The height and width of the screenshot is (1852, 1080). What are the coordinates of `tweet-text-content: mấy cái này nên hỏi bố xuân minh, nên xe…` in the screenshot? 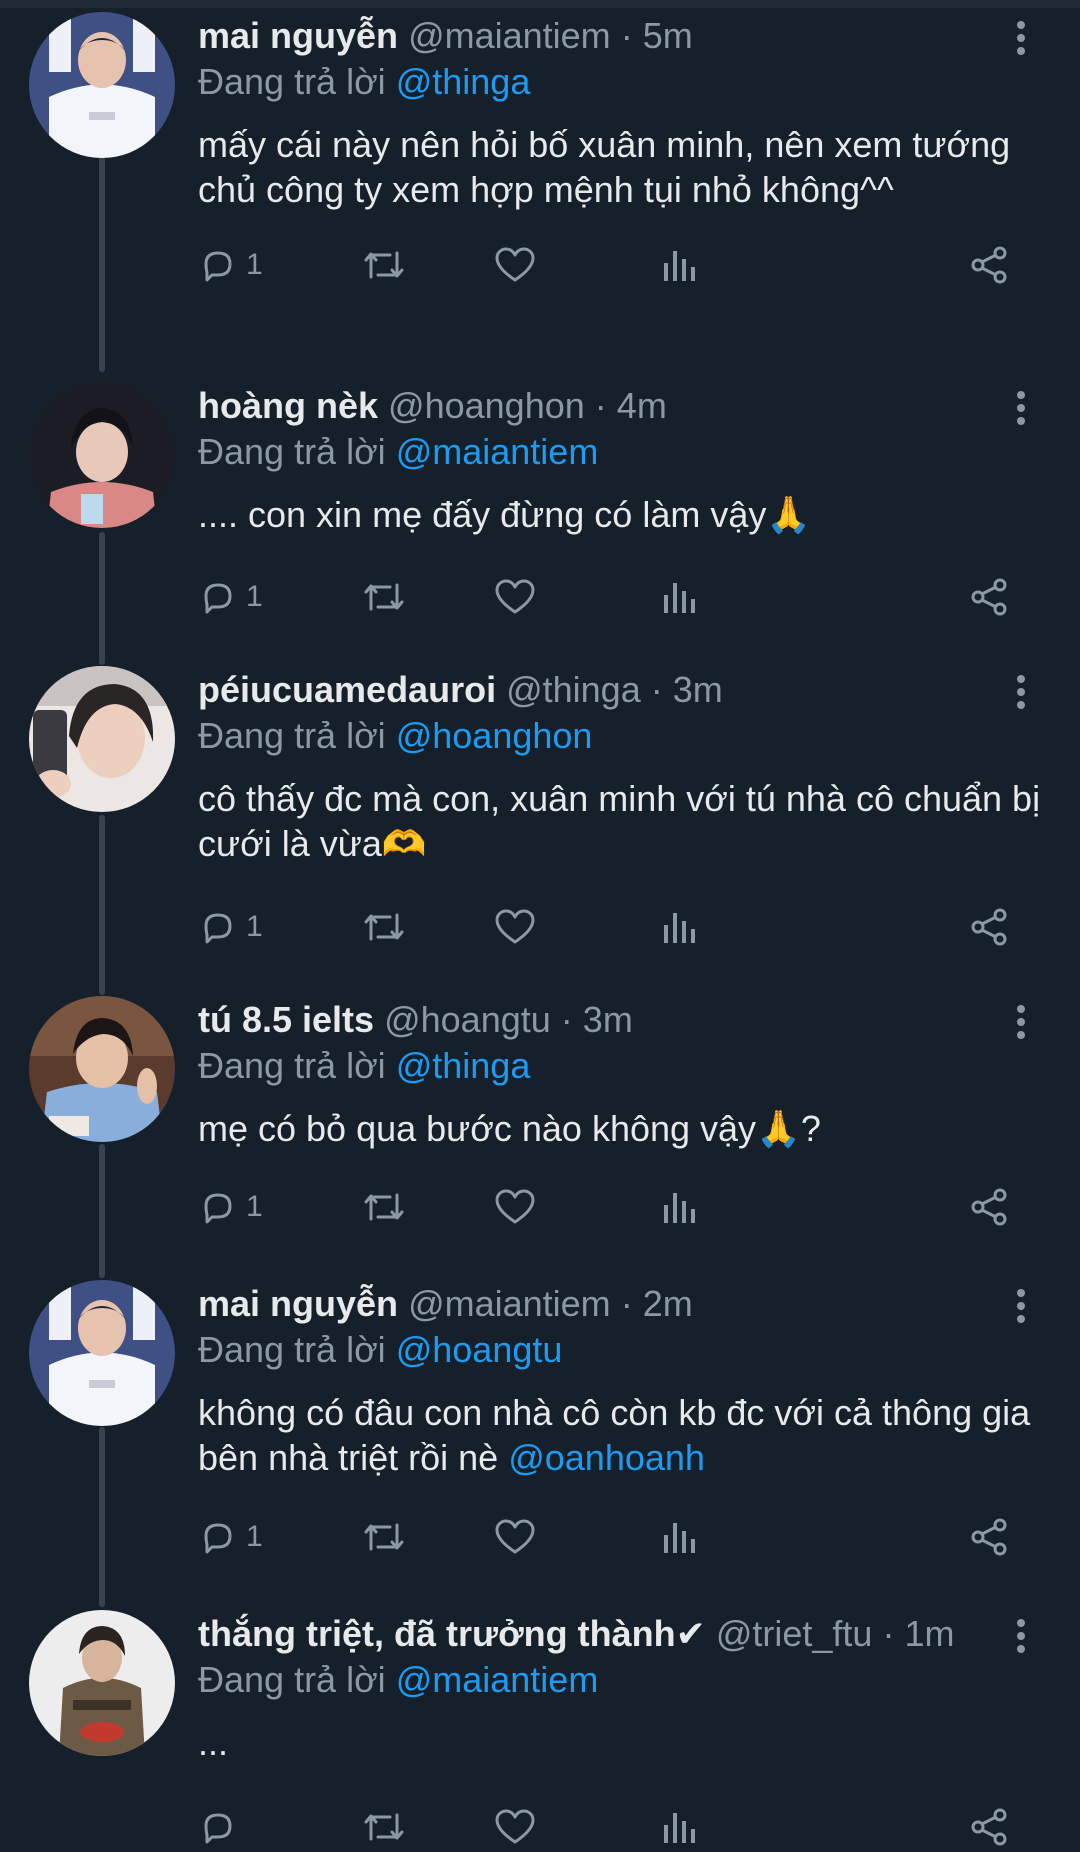 It's located at (604, 167).